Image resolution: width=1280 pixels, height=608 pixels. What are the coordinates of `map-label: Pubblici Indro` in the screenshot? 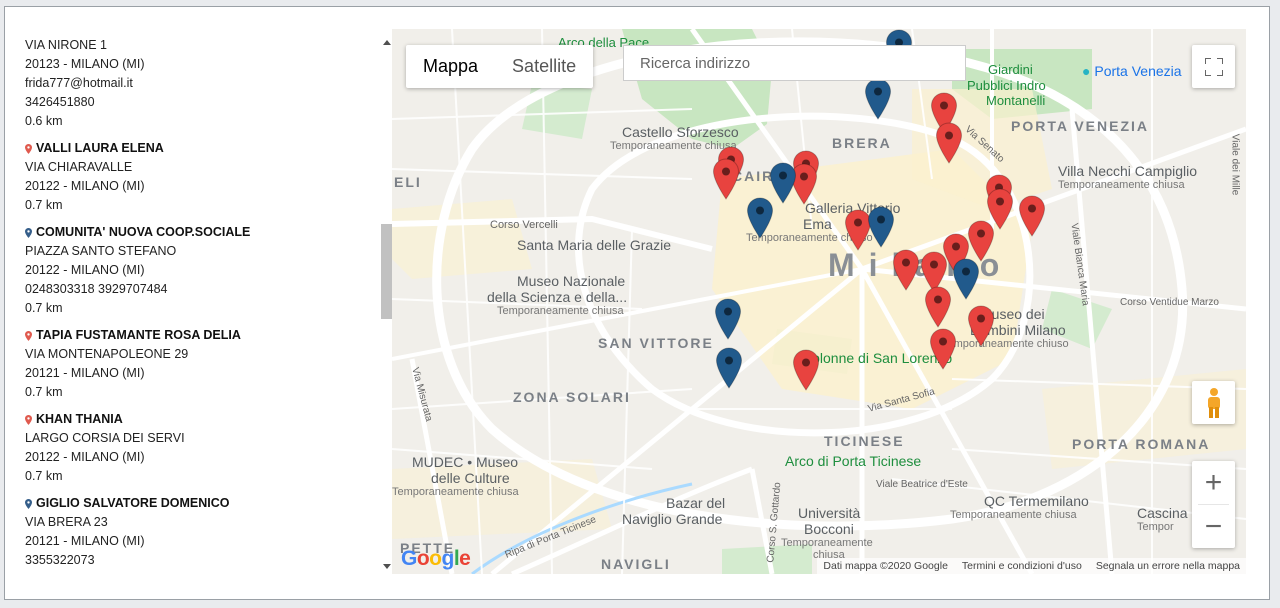 It's located at (1006, 85).